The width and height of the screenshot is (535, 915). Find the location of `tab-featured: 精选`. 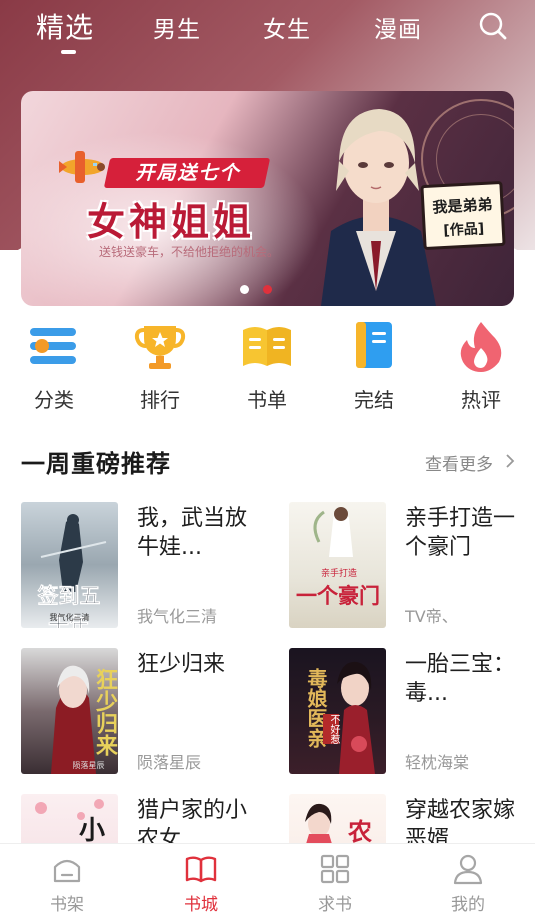

tab-featured: 精选 is located at coordinates (65, 26).